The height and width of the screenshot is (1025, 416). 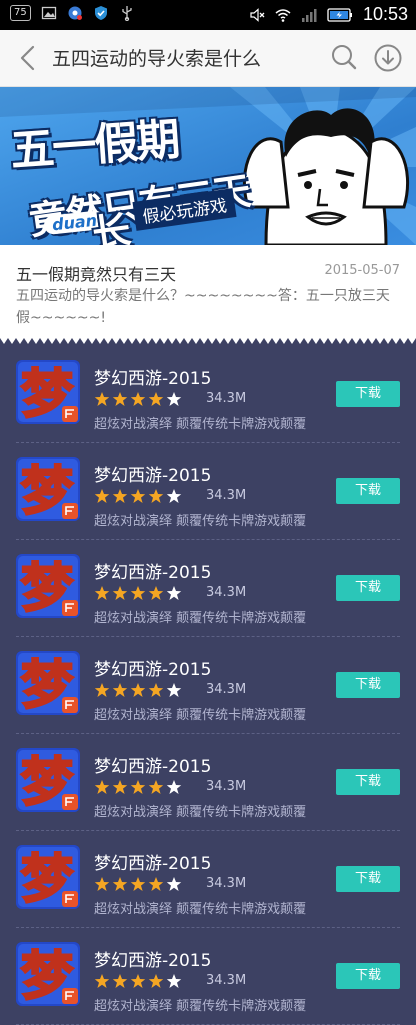 What do you see at coordinates (257, 14) in the screenshot?
I see `mute-icon` at bounding box center [257, 14].